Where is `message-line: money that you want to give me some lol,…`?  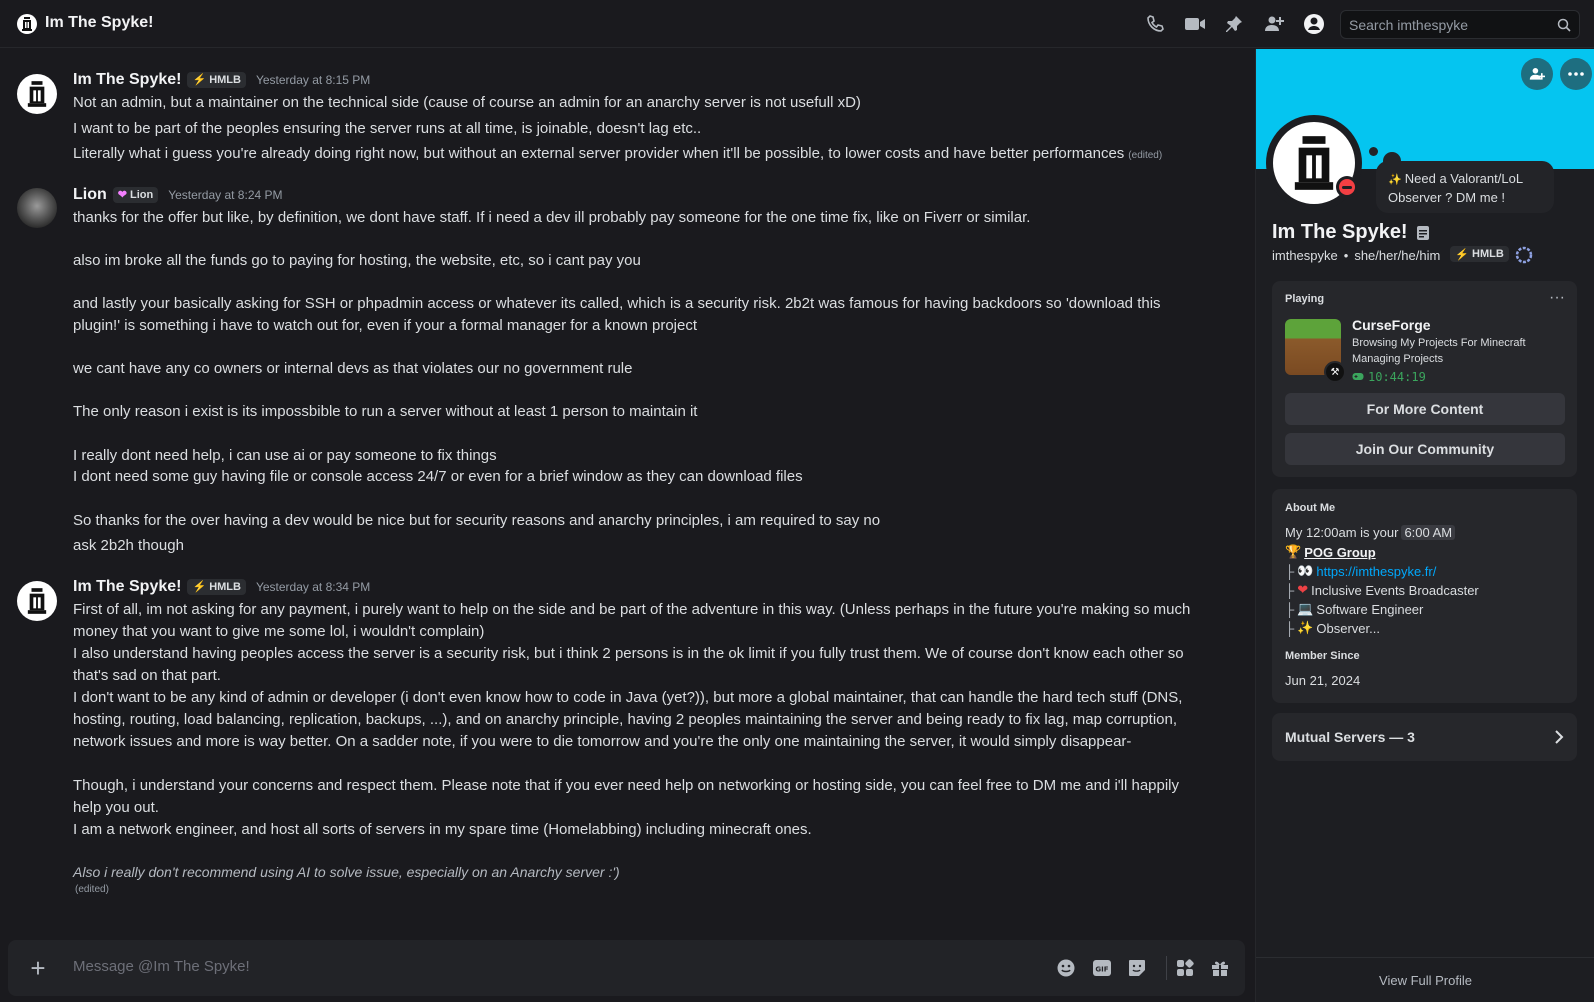
message-line: money that you want to give me some lol,… is located at coordinates (279, 631).